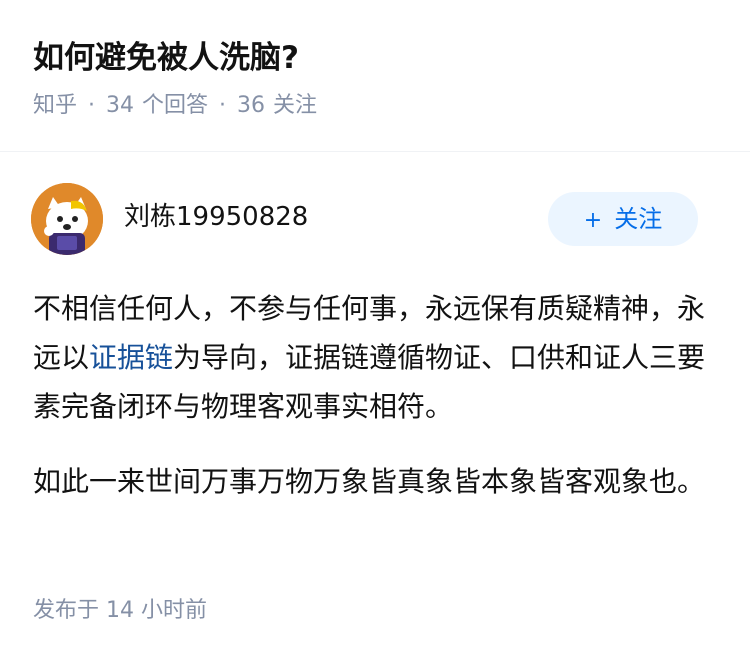  What do you see at coordinates (295, 105) in the screenshot?
I see `follower-count-label: 关注` at bounding box center [295, 105].